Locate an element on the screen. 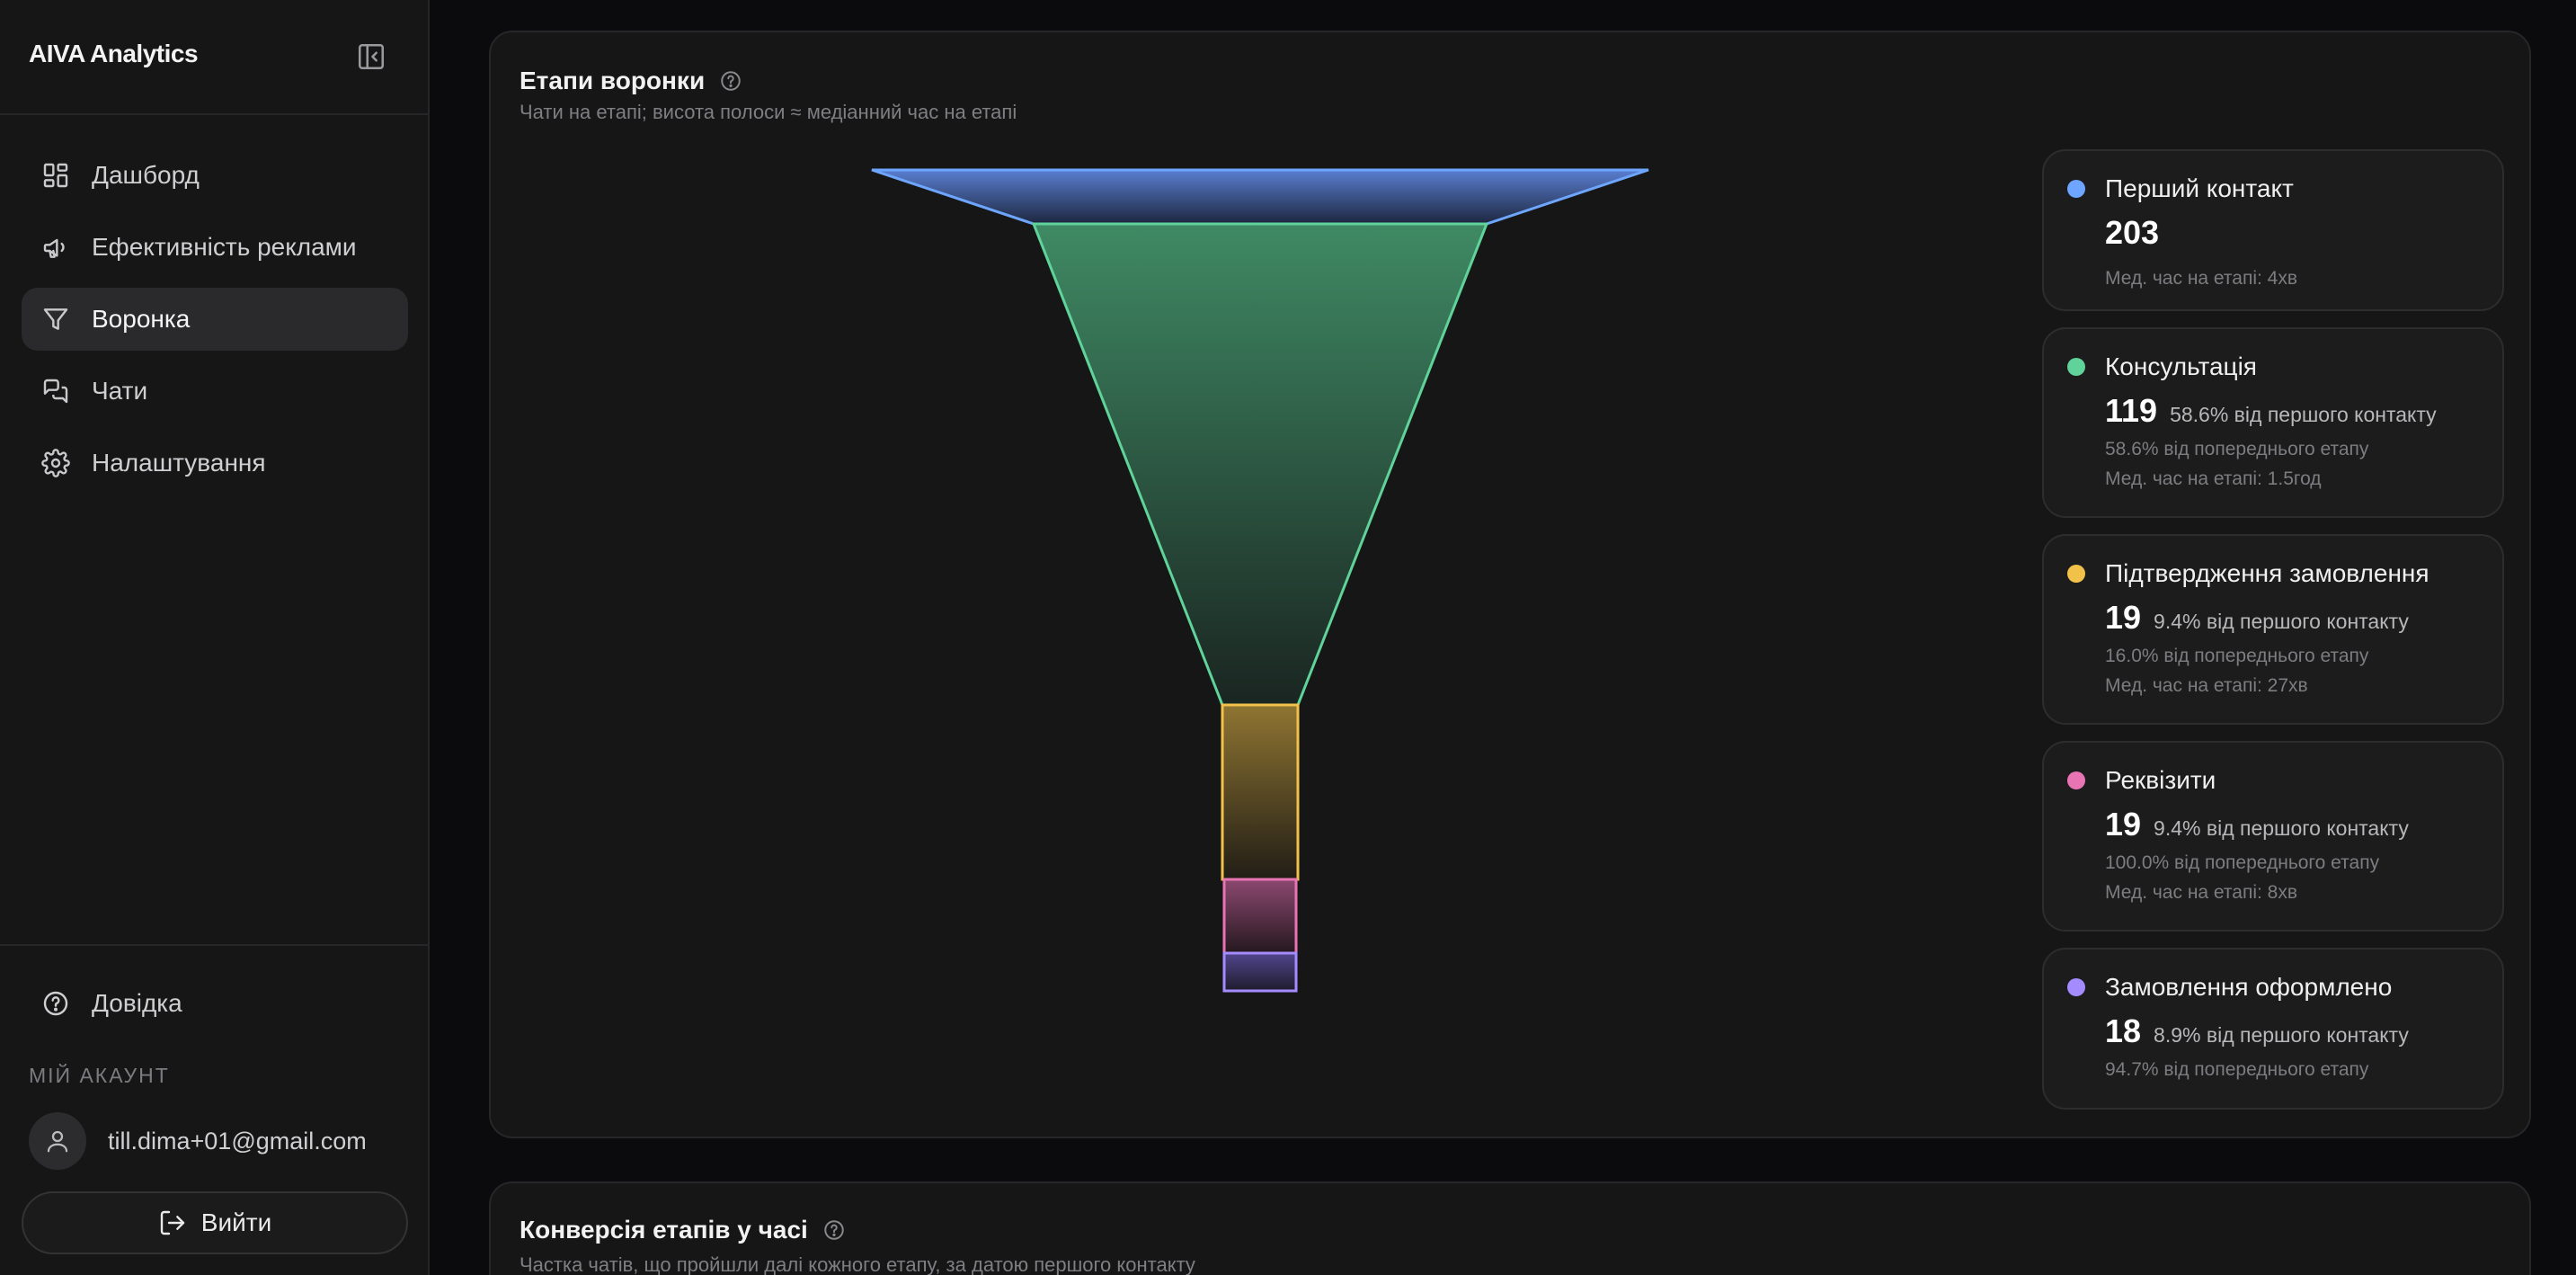 The height and width of the screenshot is (1275, 2576). stage-name: Замовлення оформлено is located at coordinates (2249, 987).